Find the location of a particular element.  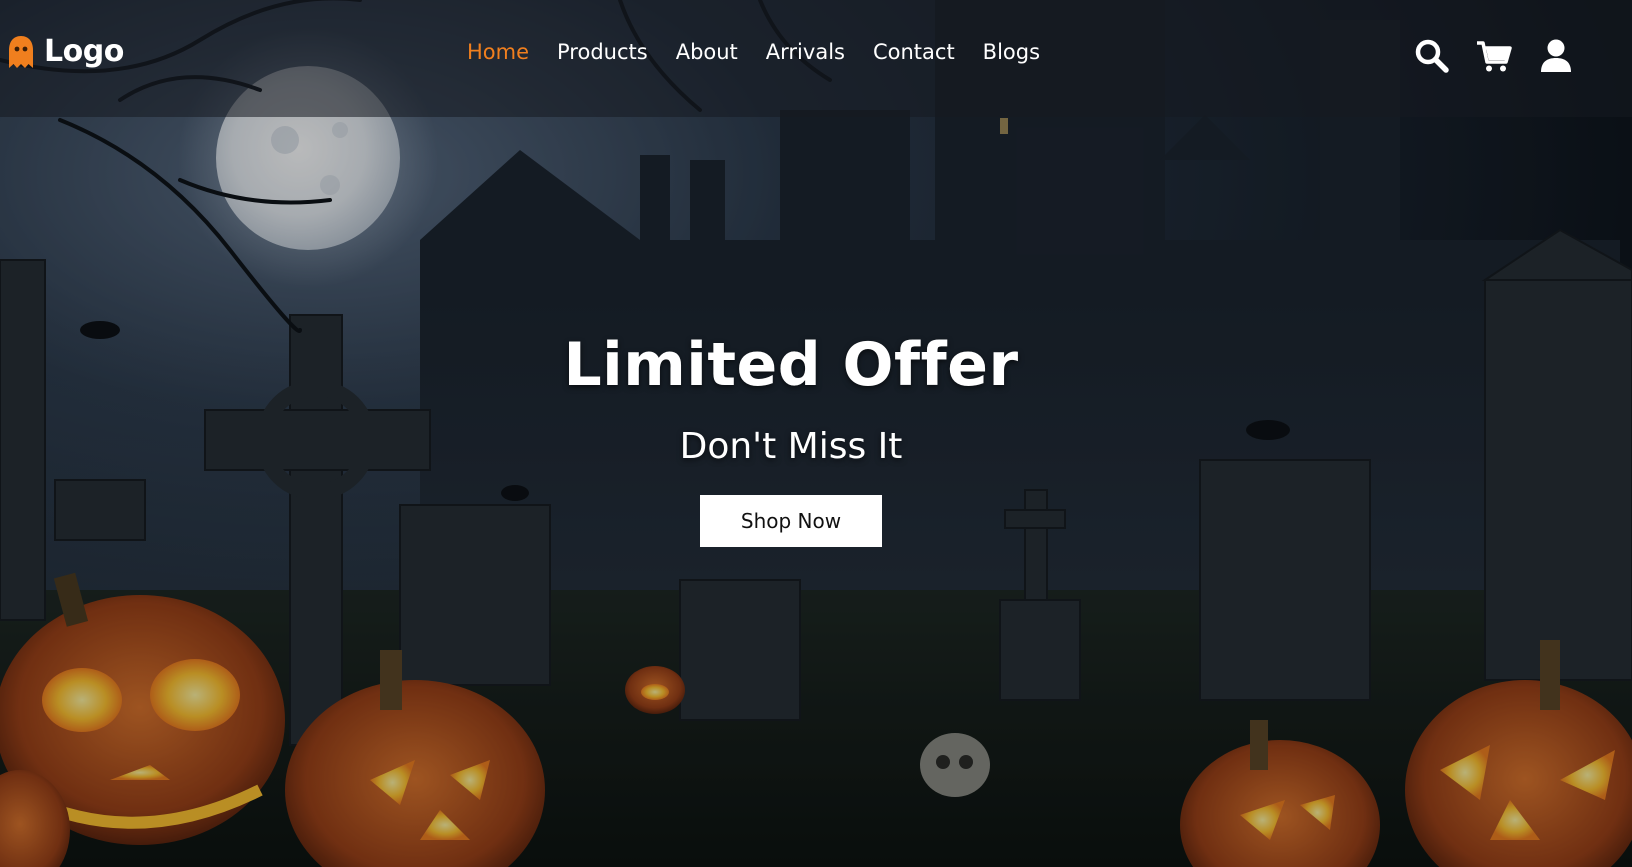

hero-title: Limited Offer is located at coordinates (791, 365).